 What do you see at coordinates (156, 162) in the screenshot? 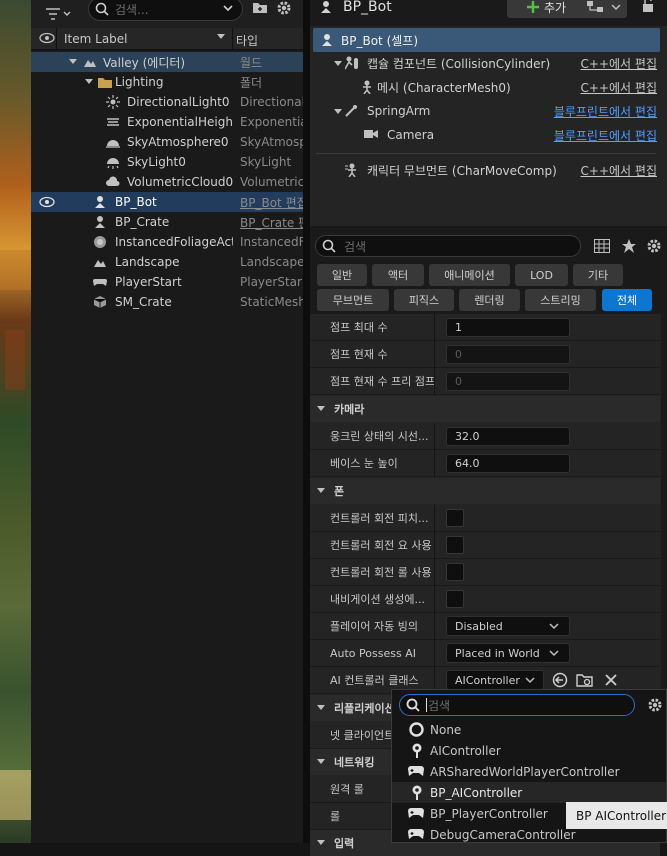
I see `row-label: SkyLight0` at bounding box center [156, 162].